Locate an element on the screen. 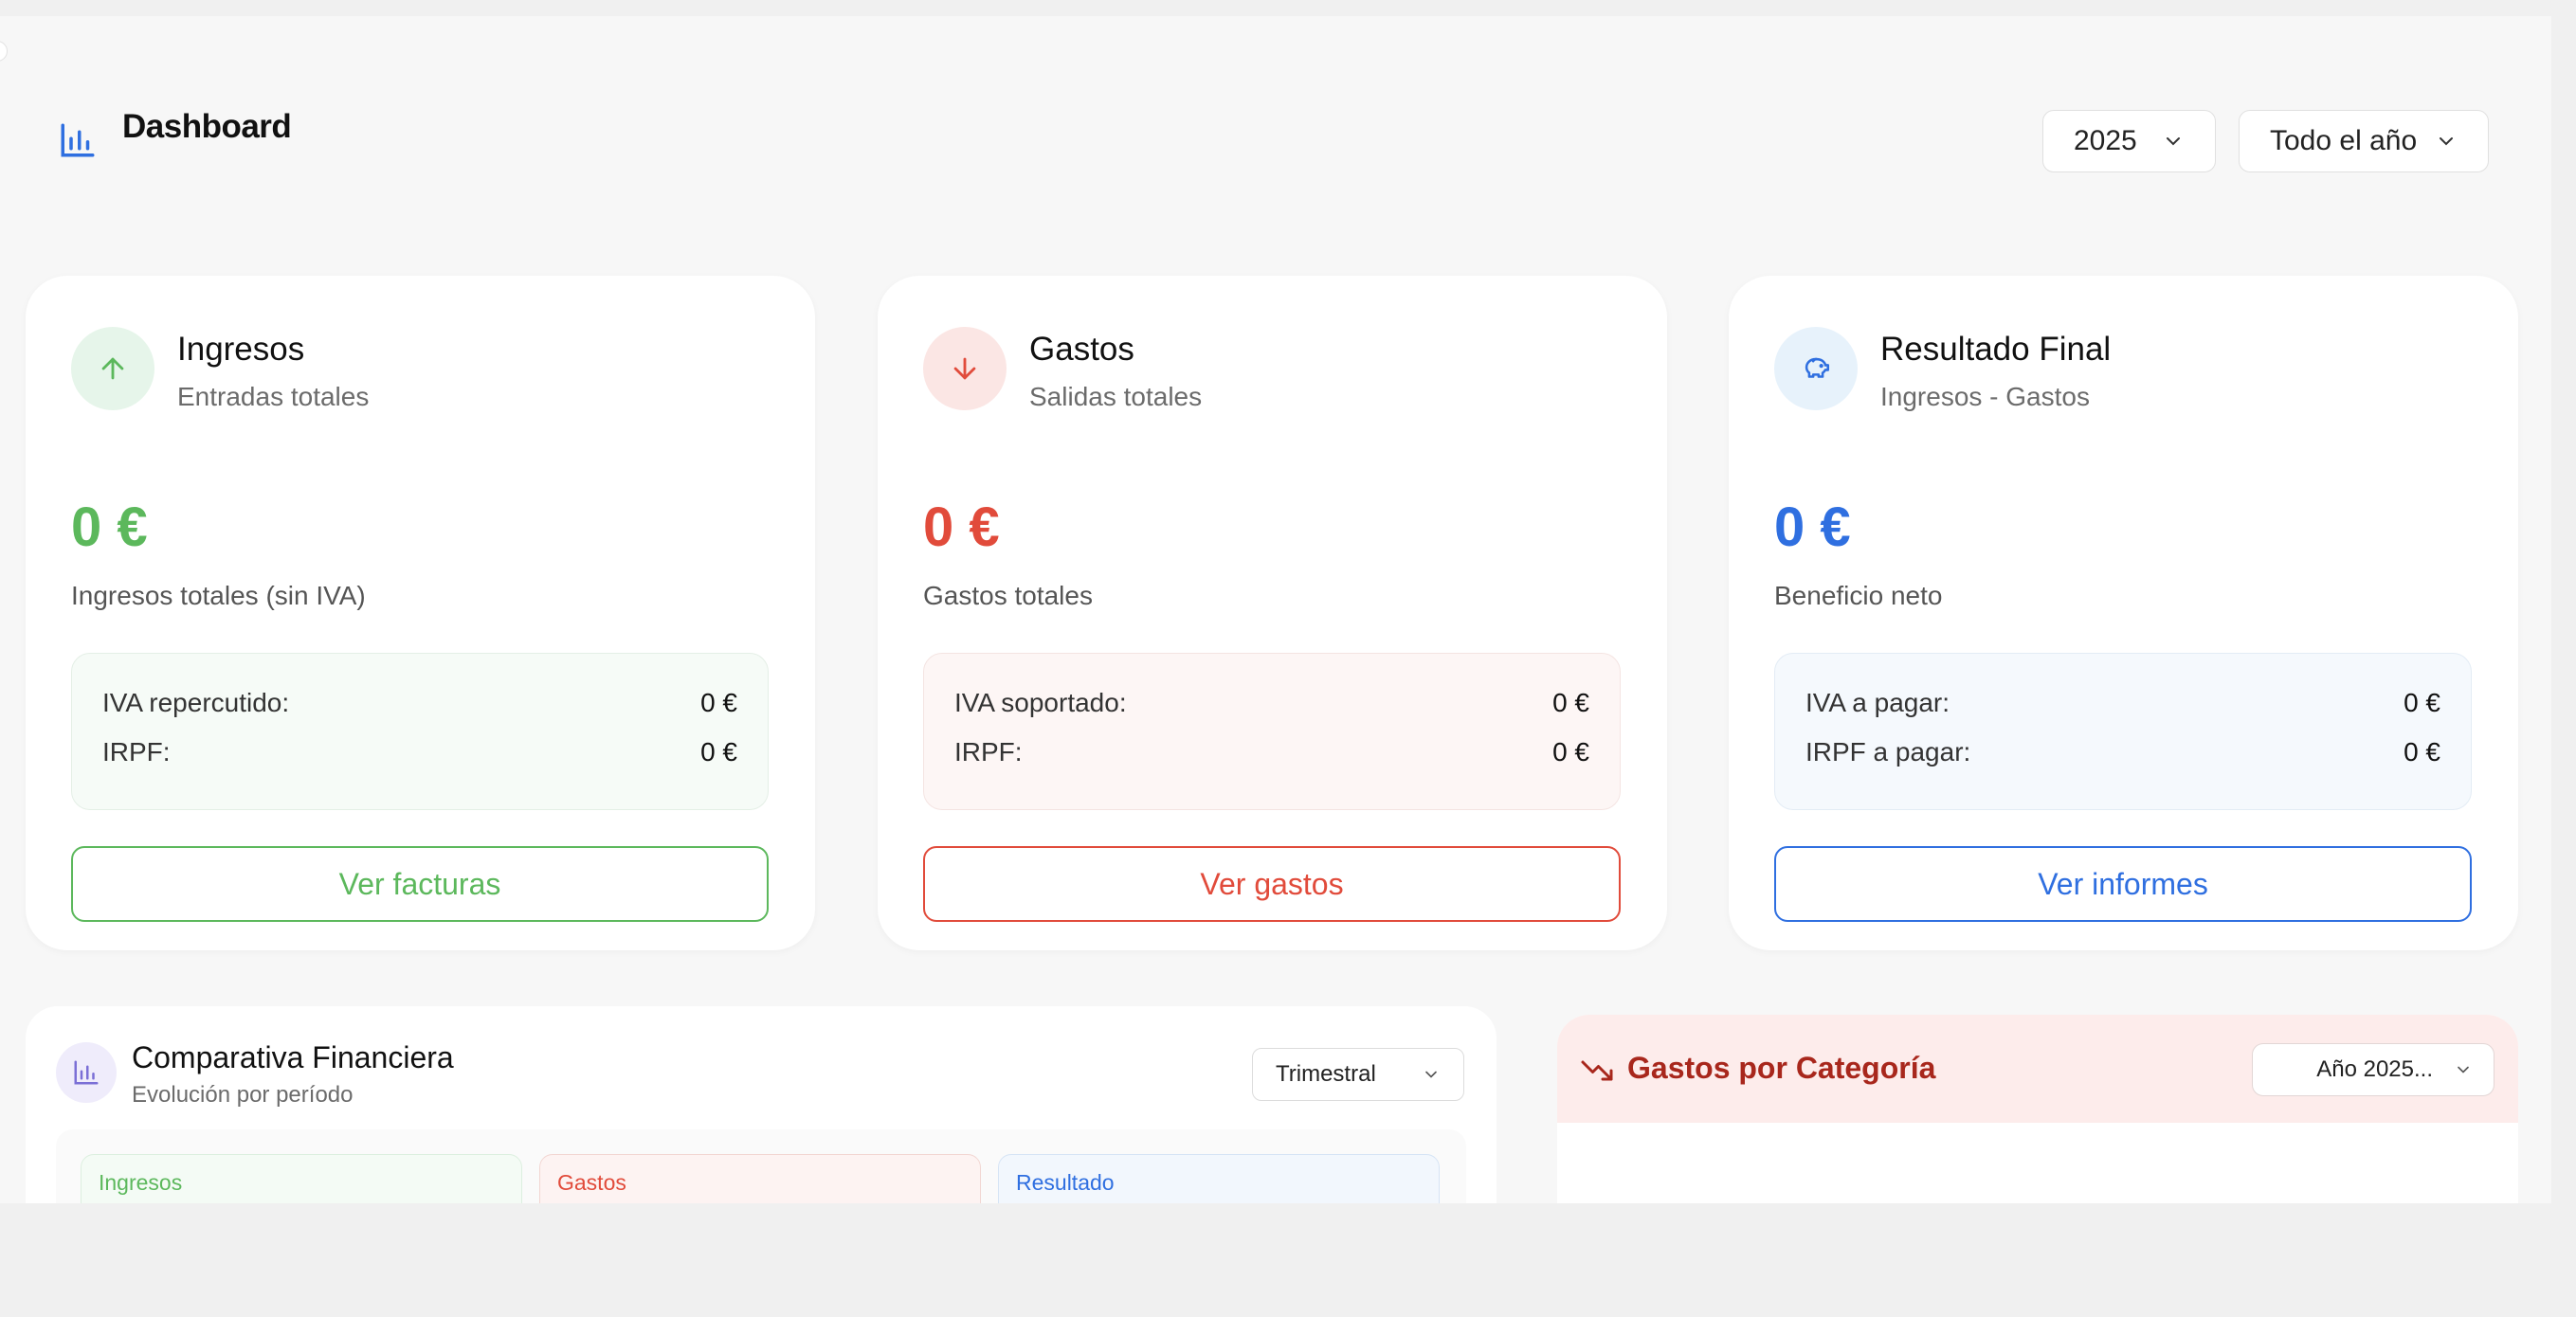 The width and height of the screenshot is (2576, 1317). amount-label: Ingresos totales (sin IVA) is located at coordinates (218, 595).